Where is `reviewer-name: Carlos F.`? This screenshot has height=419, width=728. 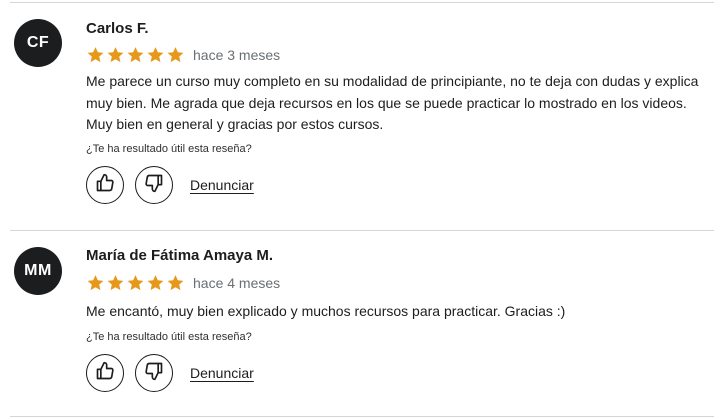
reviewer-name: Carlos F. is located at coordinates (117, 28).